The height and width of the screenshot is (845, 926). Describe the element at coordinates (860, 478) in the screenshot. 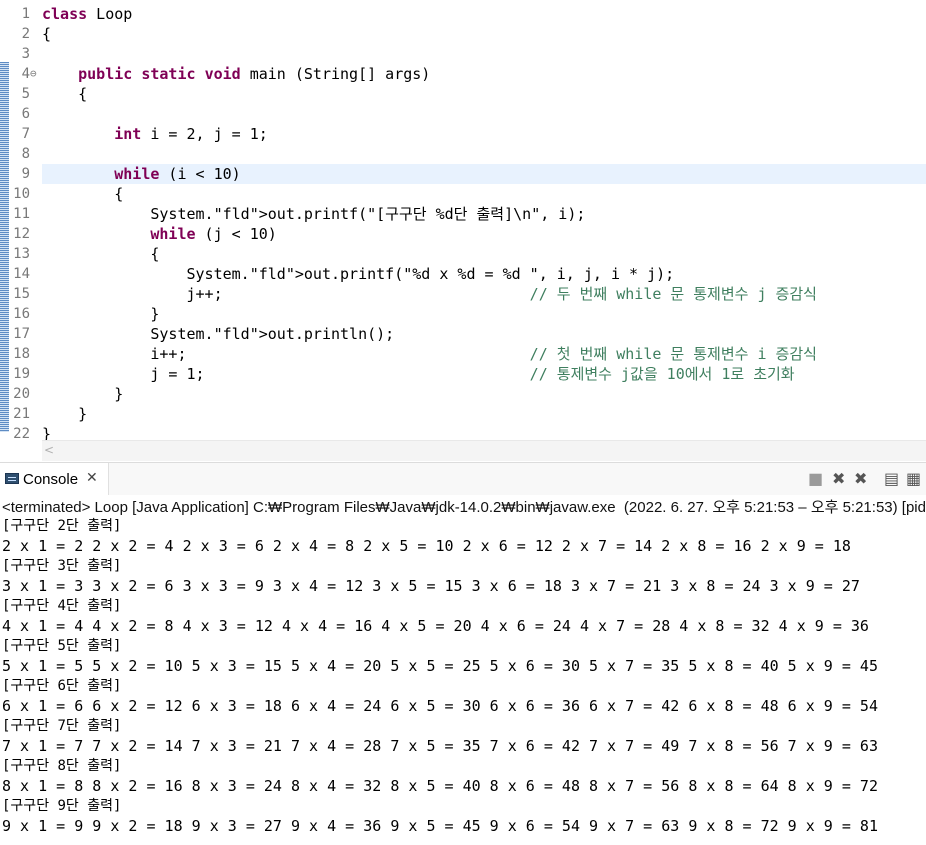

I see `remove-all-terminated-icon: ✖` at that location.